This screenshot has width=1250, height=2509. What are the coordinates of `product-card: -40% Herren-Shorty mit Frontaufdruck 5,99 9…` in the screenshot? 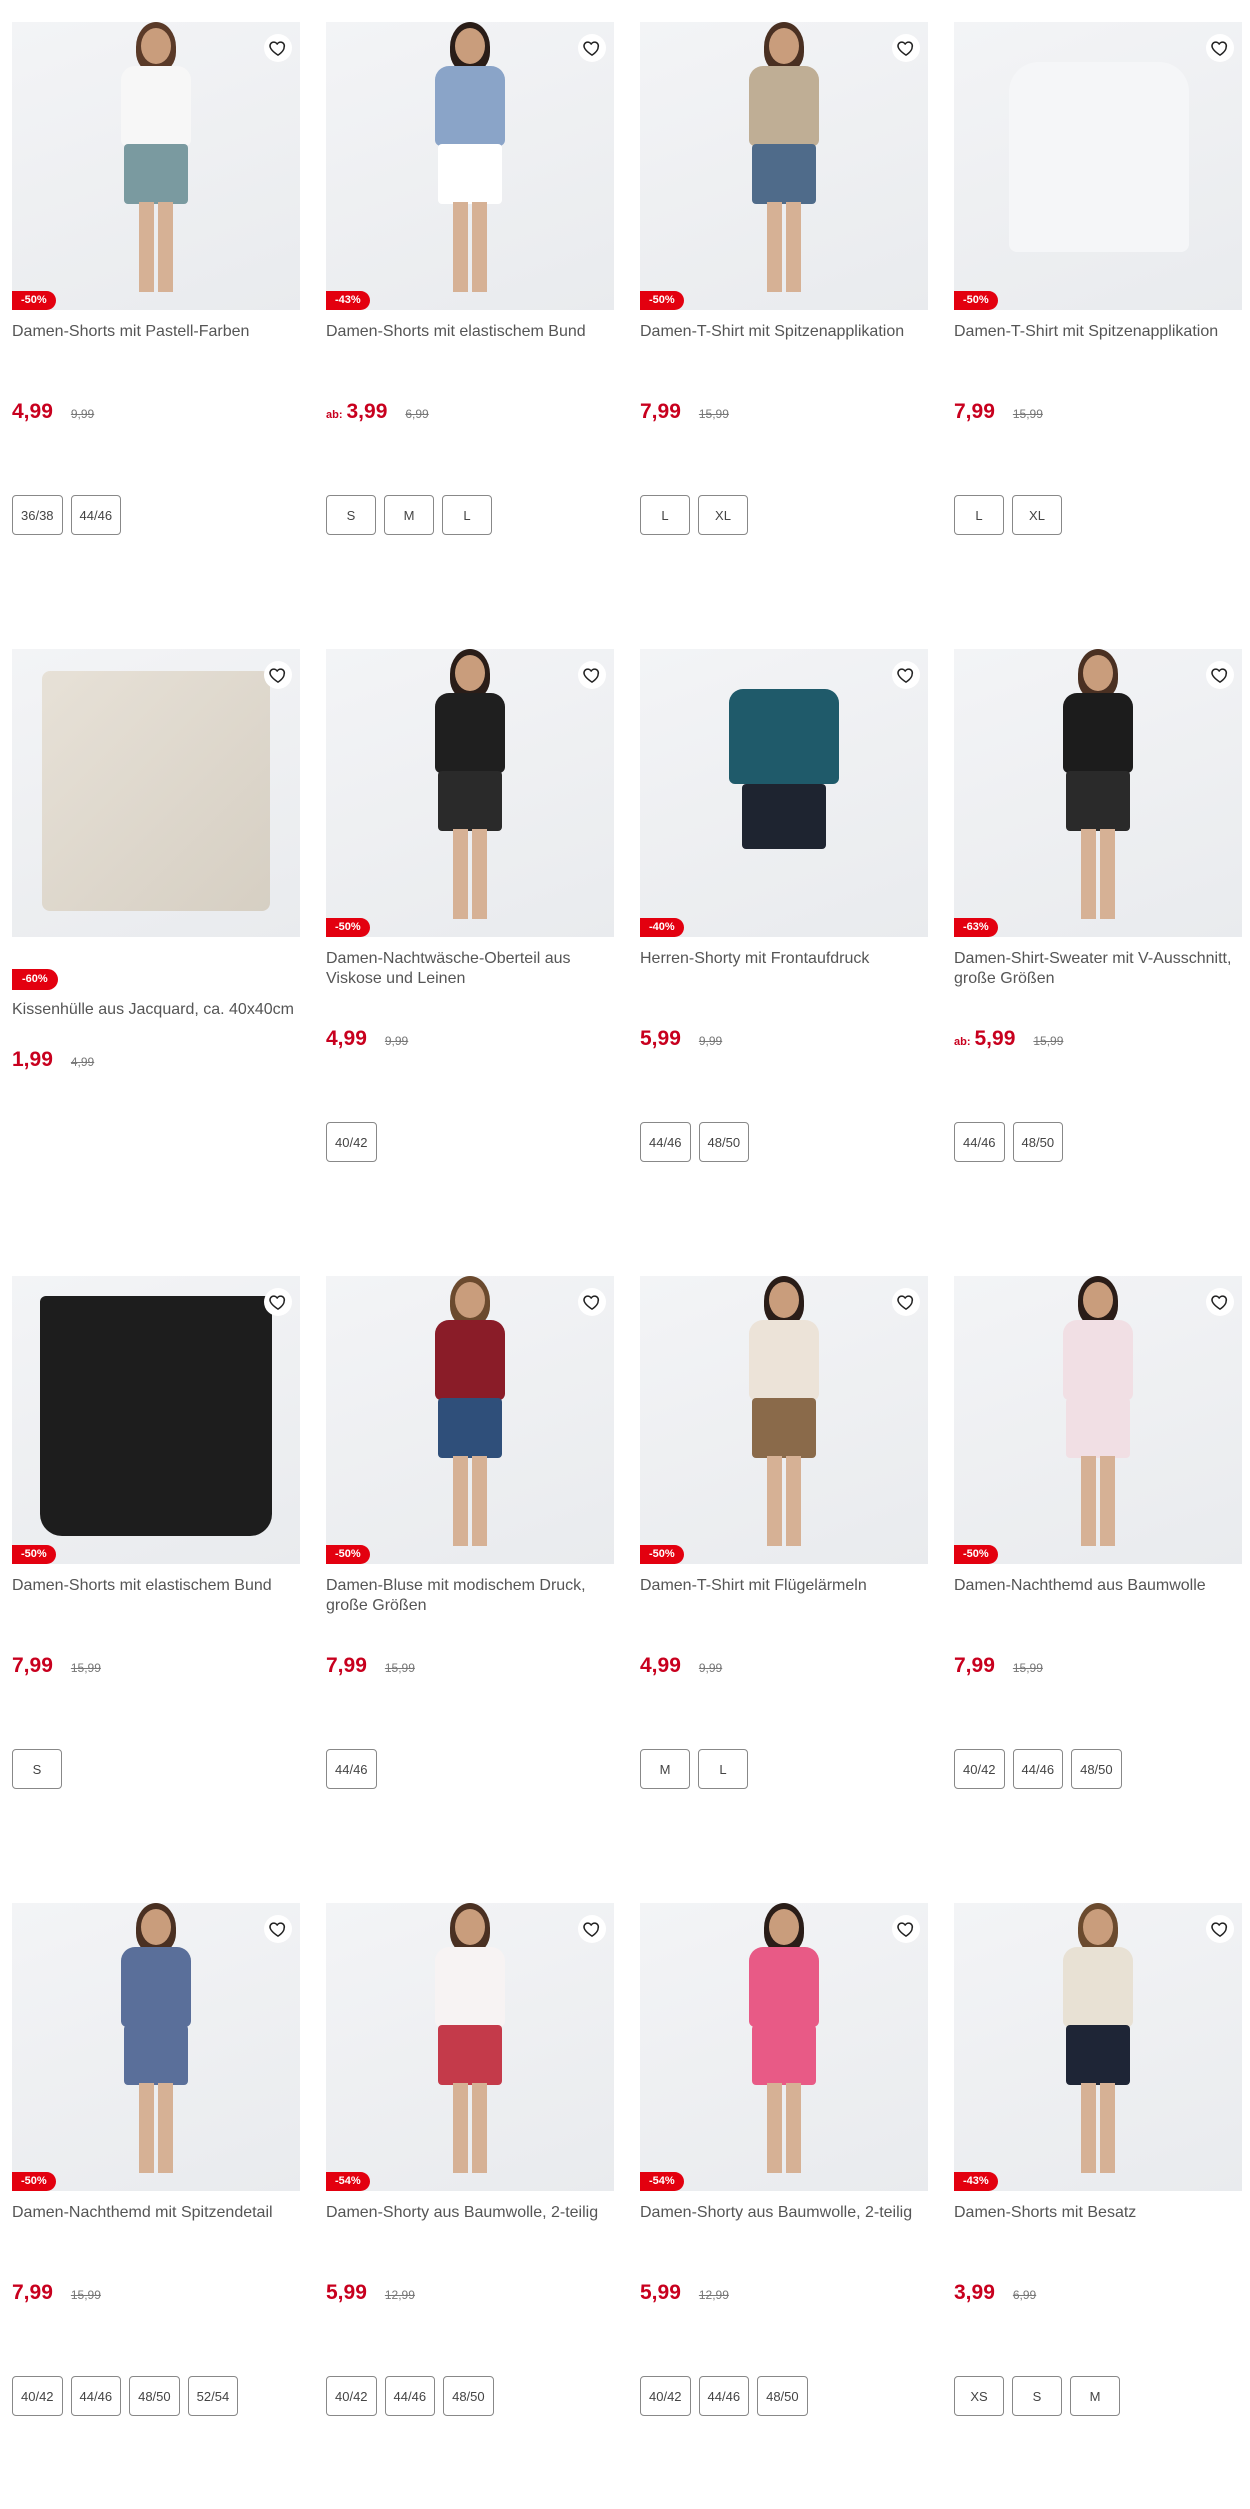 It's located at (784, 949).